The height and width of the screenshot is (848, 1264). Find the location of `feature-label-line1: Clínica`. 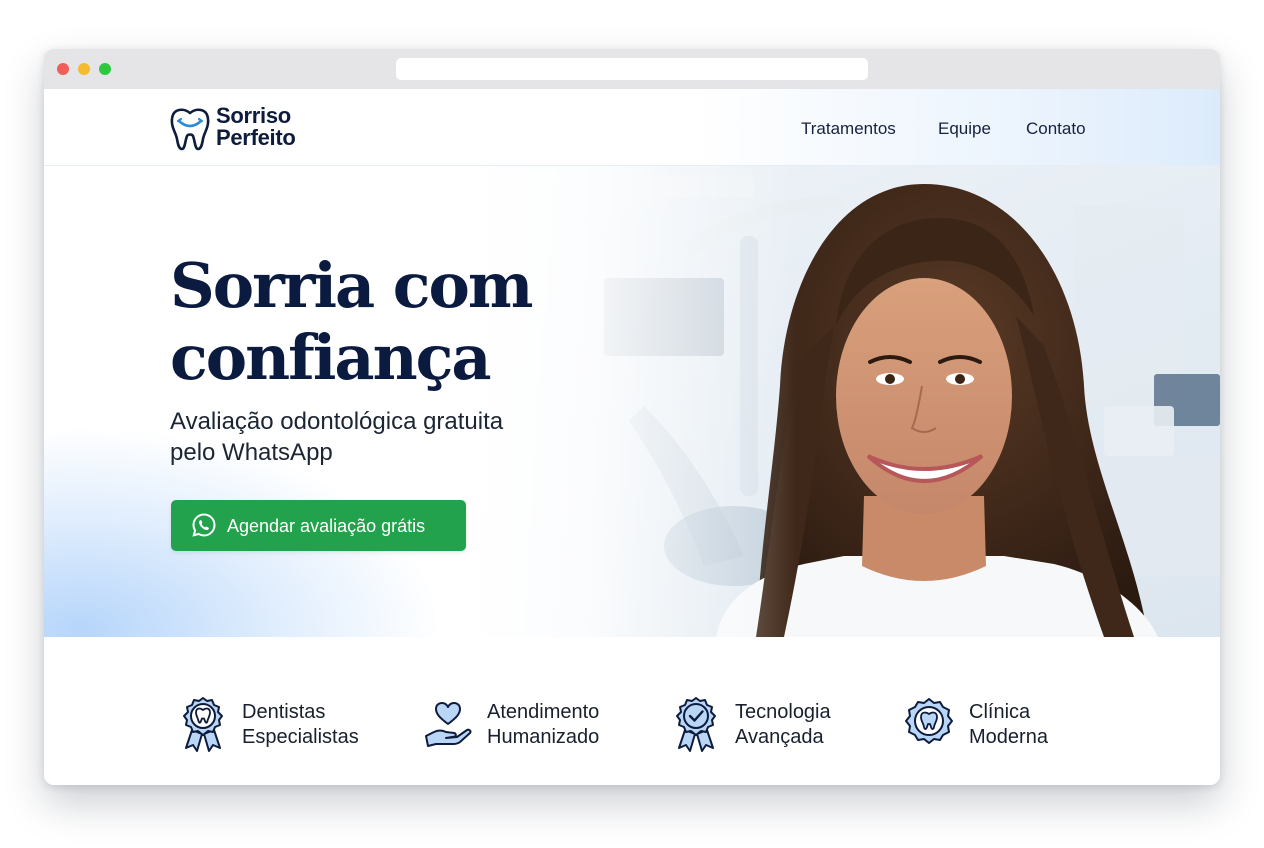

feature-label-line1: Clínica is located at coordinates (1000, 712).